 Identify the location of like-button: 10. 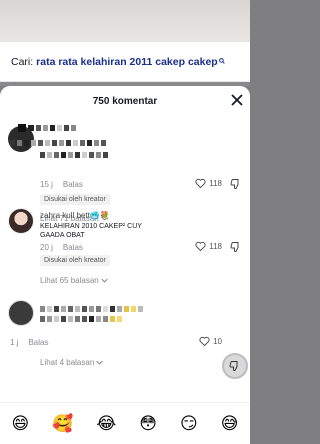
(210, 341).